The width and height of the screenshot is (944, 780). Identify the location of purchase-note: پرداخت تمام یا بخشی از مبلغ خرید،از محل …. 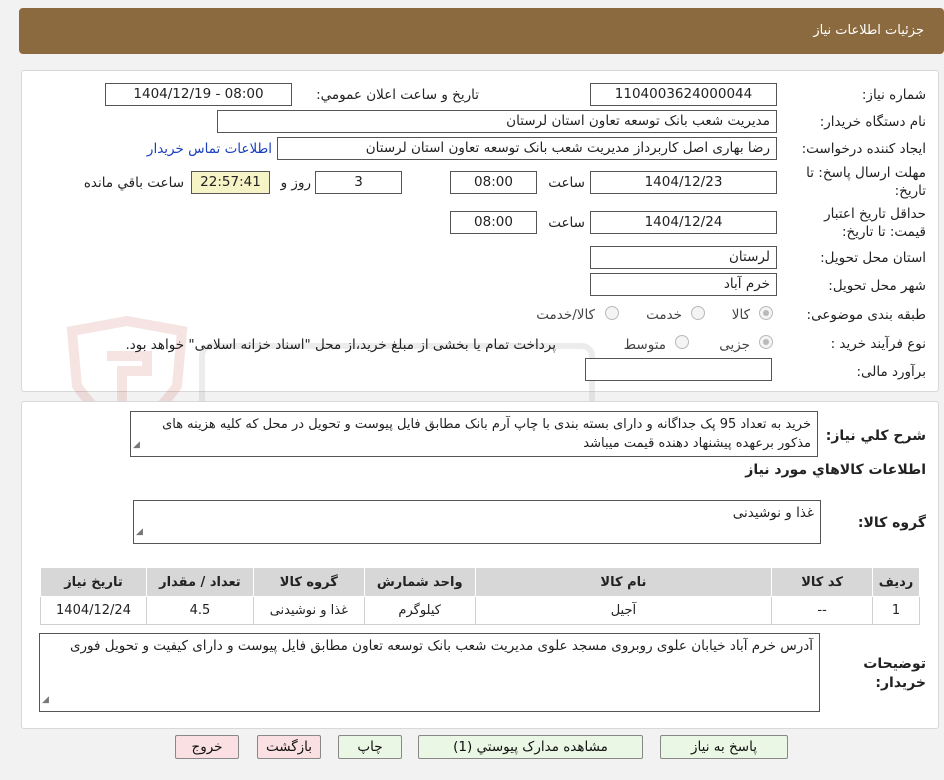
(340, 345).